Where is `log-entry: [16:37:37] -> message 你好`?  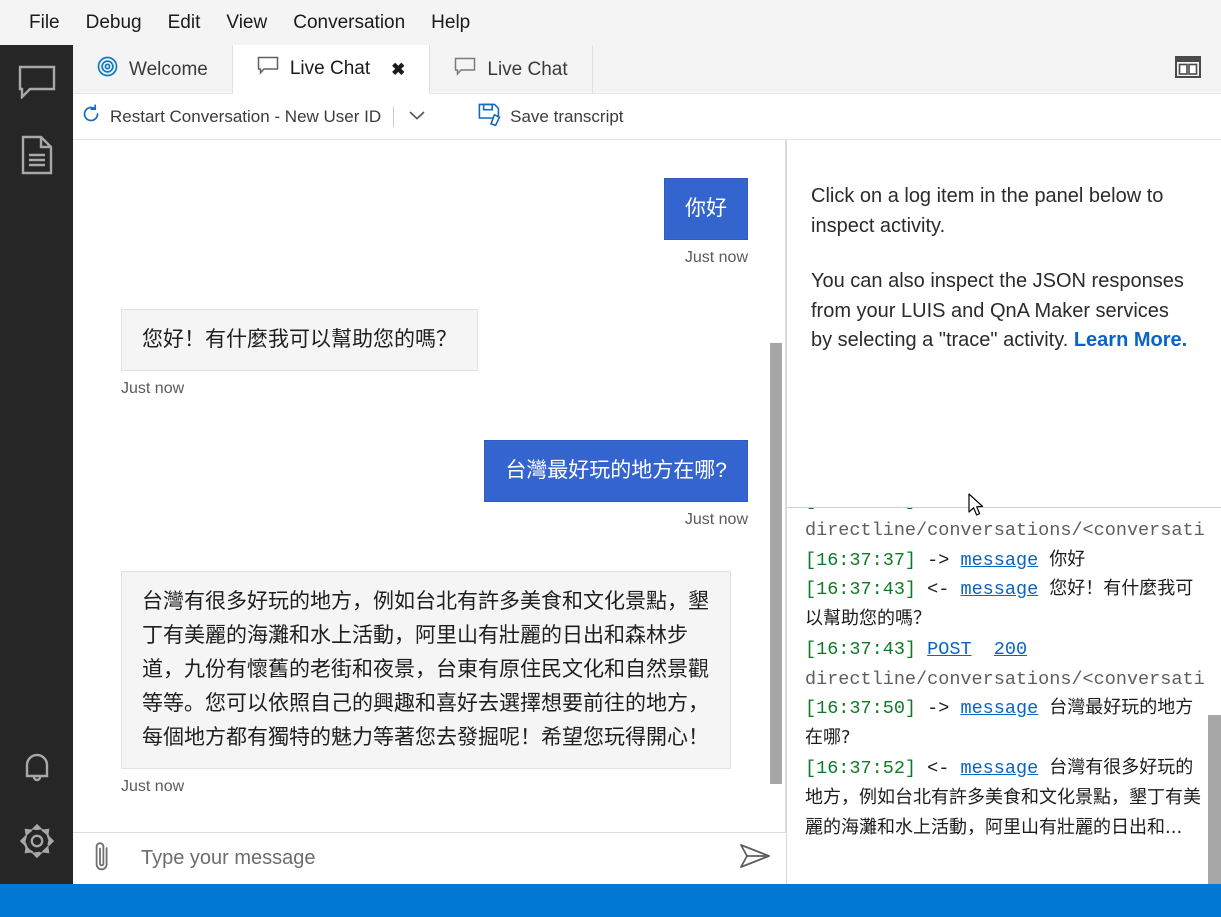 log-entry: [16:37:37] -> message 你好 is located at coordinates (1005, 561).